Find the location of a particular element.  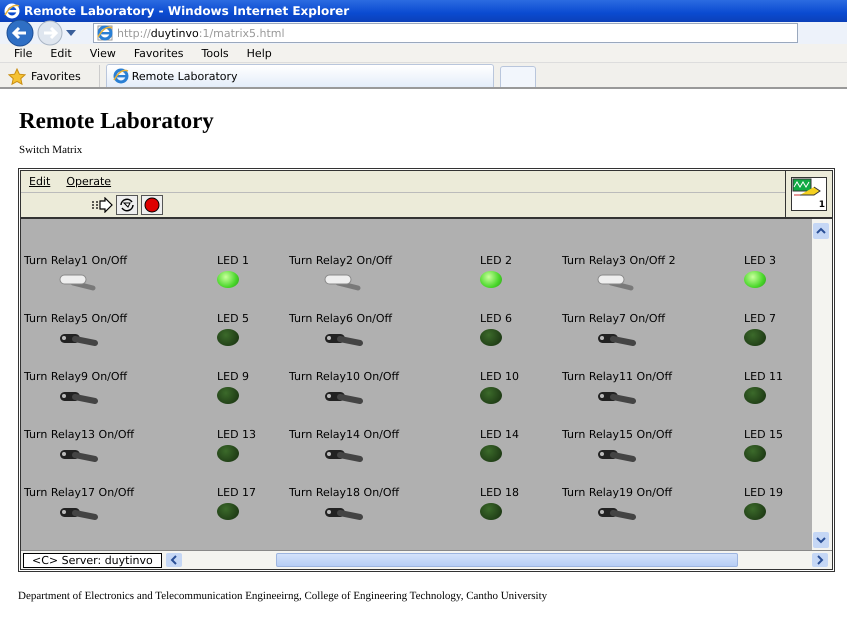

switch-label: Turn Relay3 On/Off 2 is located at coordinates (619, 260).